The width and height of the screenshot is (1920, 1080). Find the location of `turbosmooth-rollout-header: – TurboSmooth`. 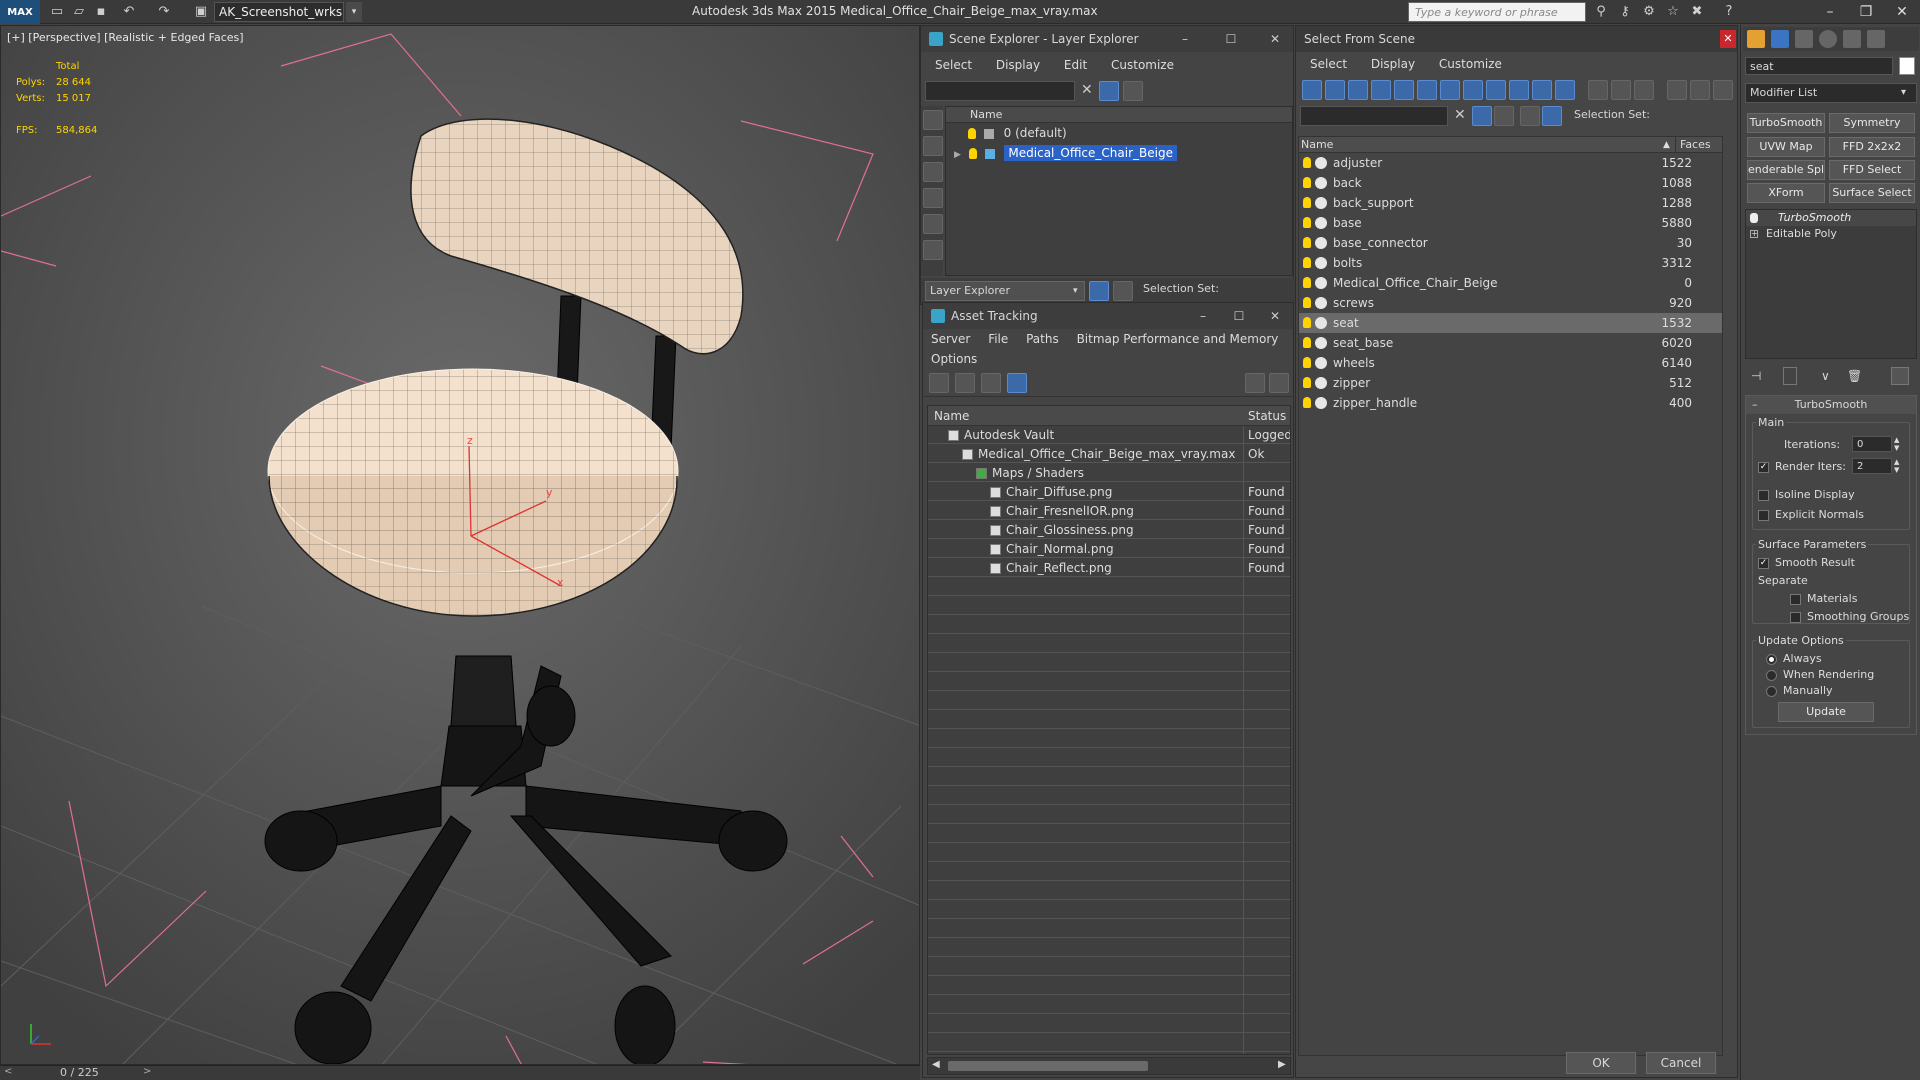

turbosmooth-rollout-header: – TurboSmooth is located at coordinates (1831, 405).